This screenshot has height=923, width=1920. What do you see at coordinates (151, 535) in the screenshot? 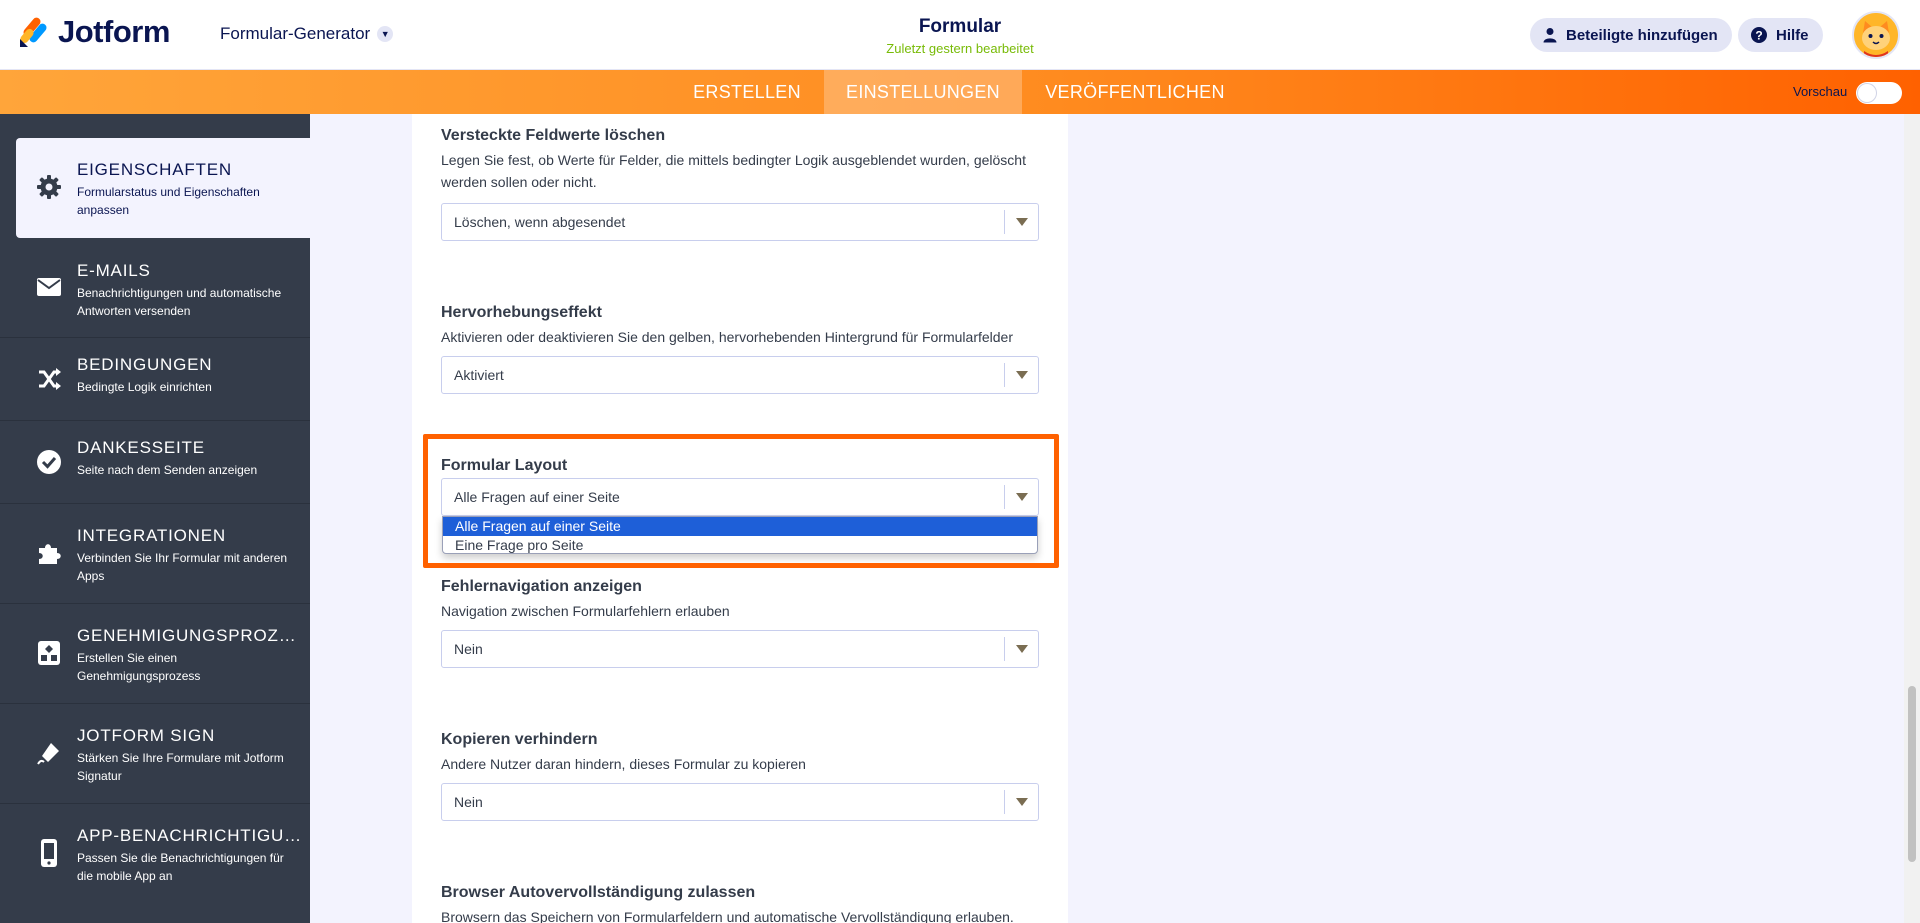
I see `sidebar-item-title: INTEGRATIONEN` at bounding box center [151, 535].